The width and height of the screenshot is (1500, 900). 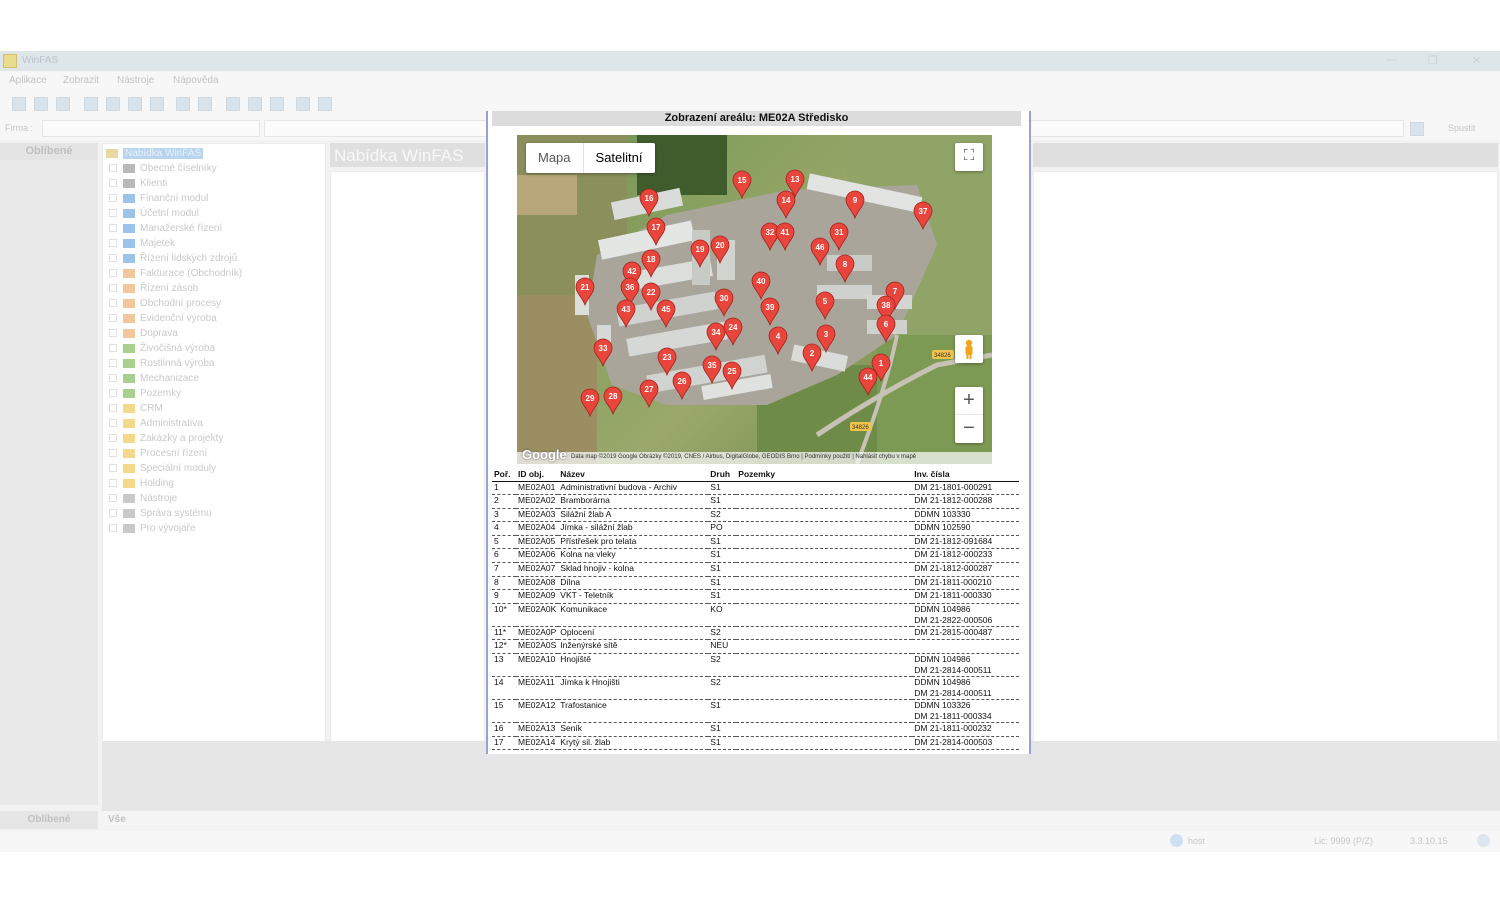 I want to click on tree-root: Nabídka WinFAS, so click(x=155, y=155).